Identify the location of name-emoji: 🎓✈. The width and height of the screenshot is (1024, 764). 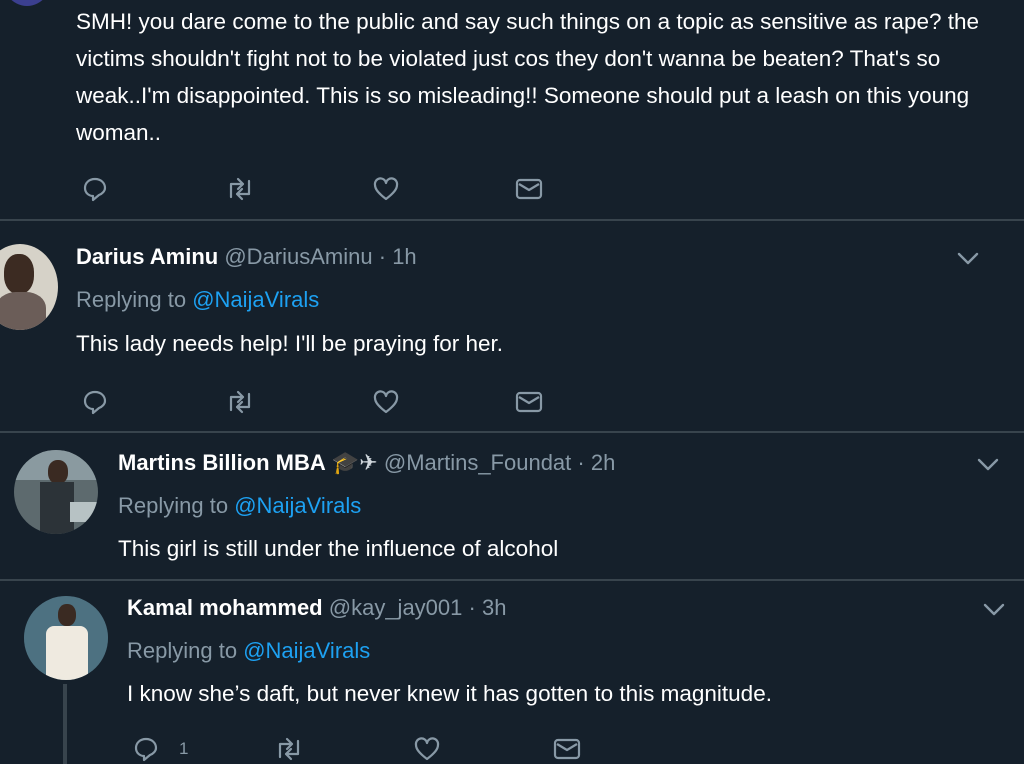
(354, 462).